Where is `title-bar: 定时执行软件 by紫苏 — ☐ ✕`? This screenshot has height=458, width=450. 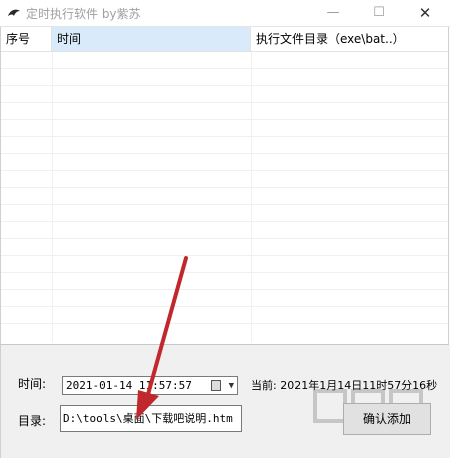 title-bar: 定时执行软件 by紫苏 — ☐ ✕ is located at coordinates (225, 13).